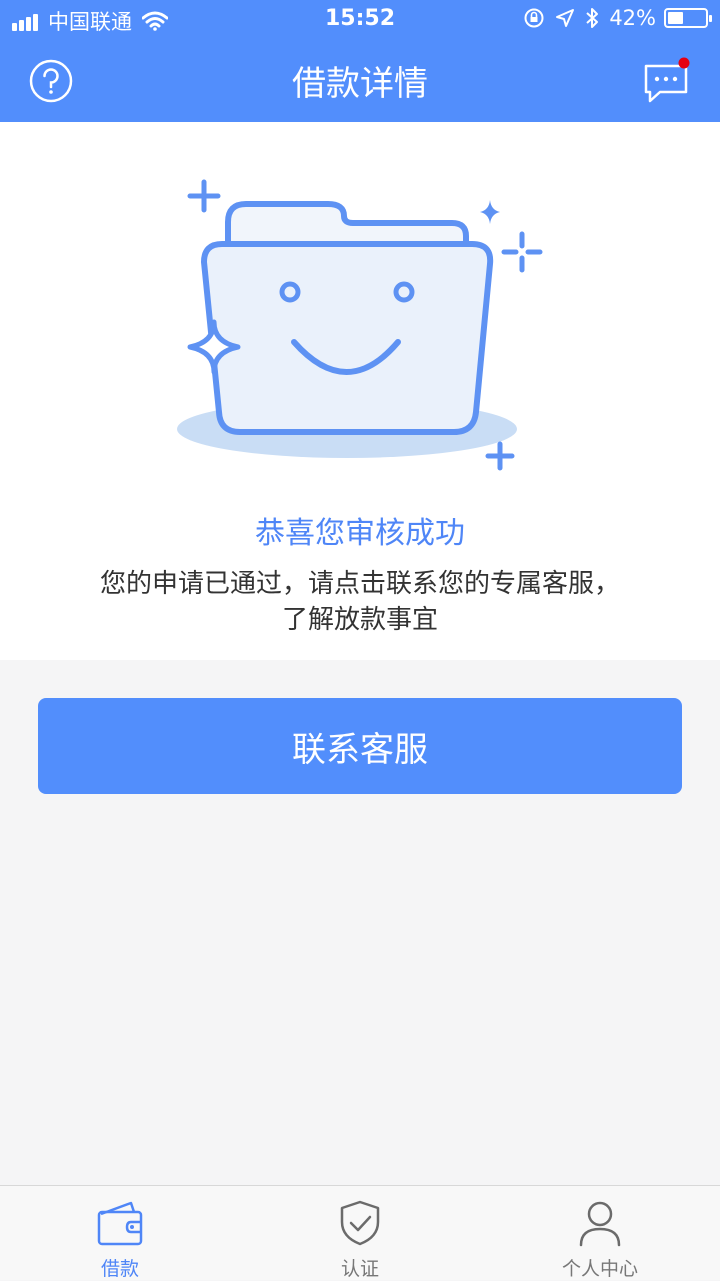 This screenshot has width=720, height=1281. Describe the element at coordinates (359, 584) in the screenshot. I see `success-description-line1: 您的申请已通过，请点击联系您的专属客服，` at that location.